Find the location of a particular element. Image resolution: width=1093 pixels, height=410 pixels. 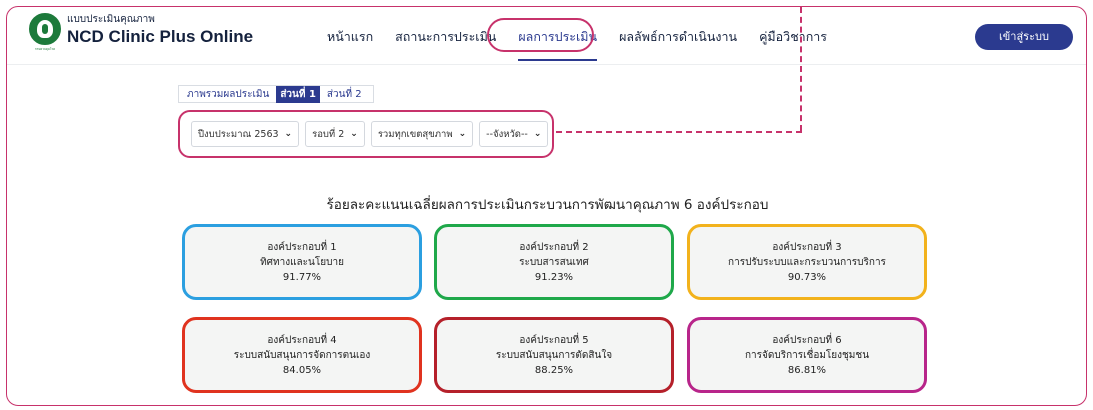

card-name: ระบบสารสนเทศ is located at coordinates (554, 262).